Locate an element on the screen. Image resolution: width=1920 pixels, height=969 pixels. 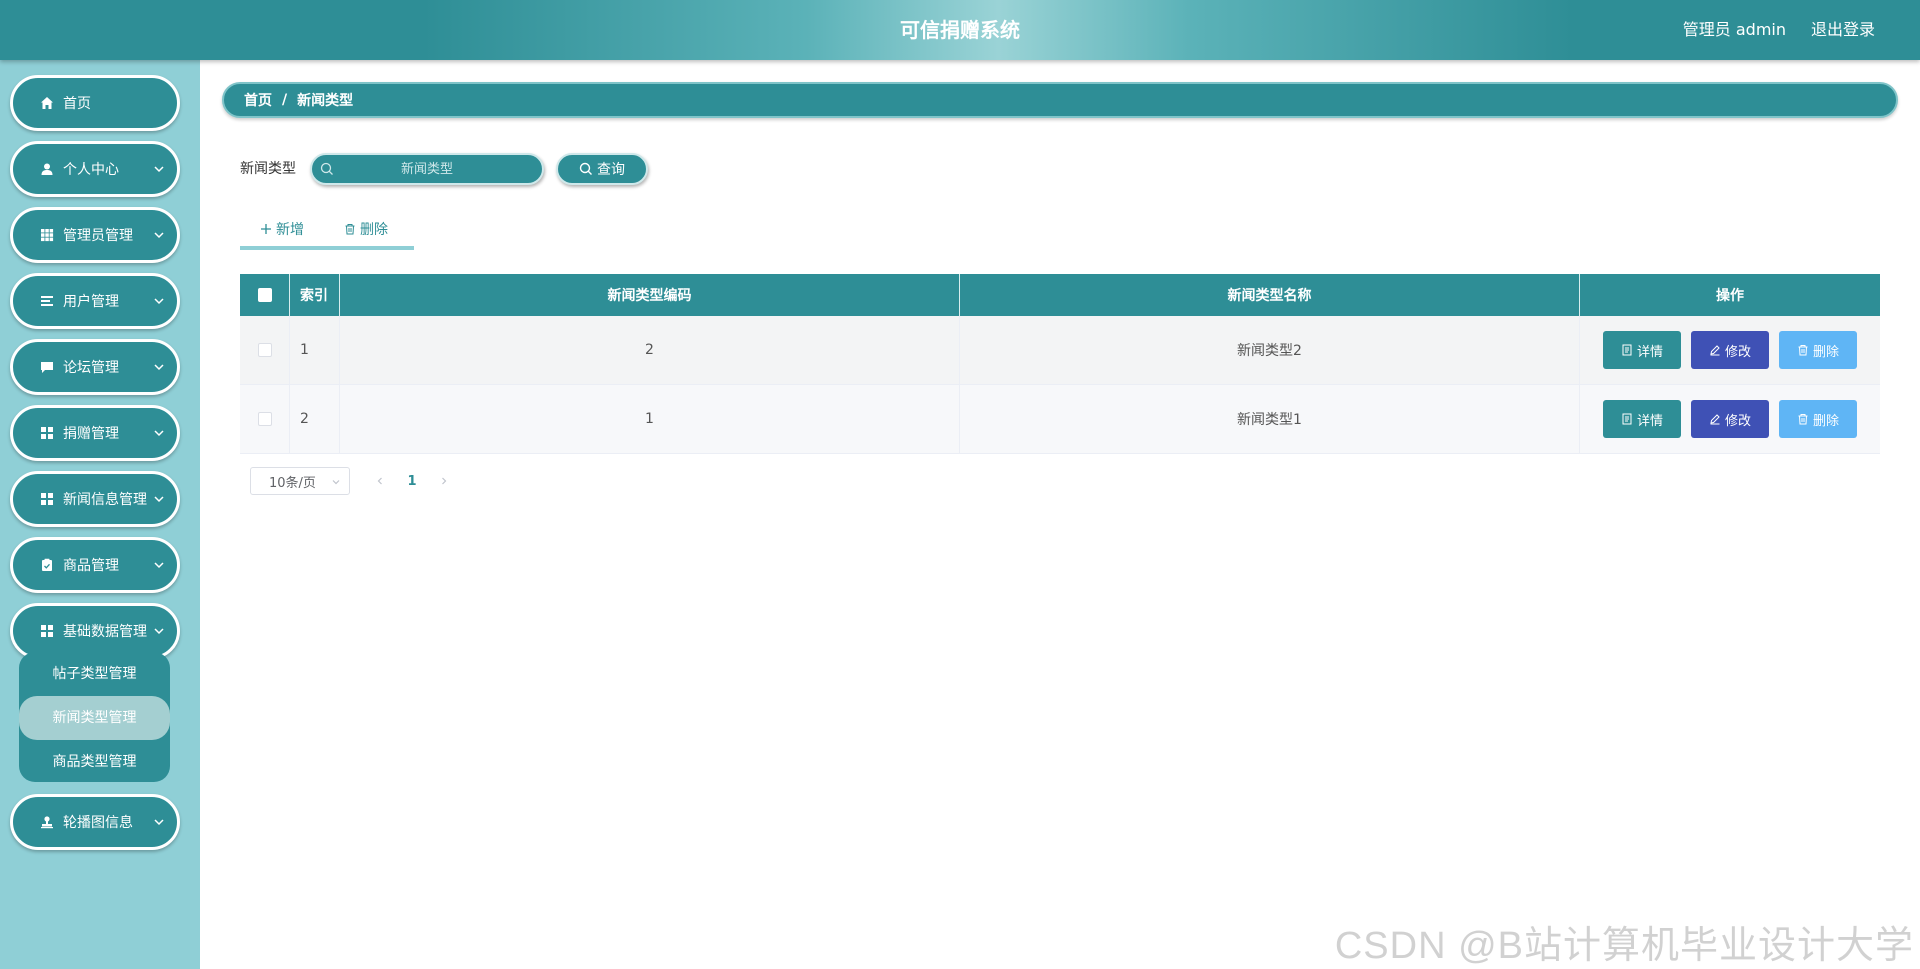
sidebar-item-label: 个人中心 is located at coordinates (91, 170).